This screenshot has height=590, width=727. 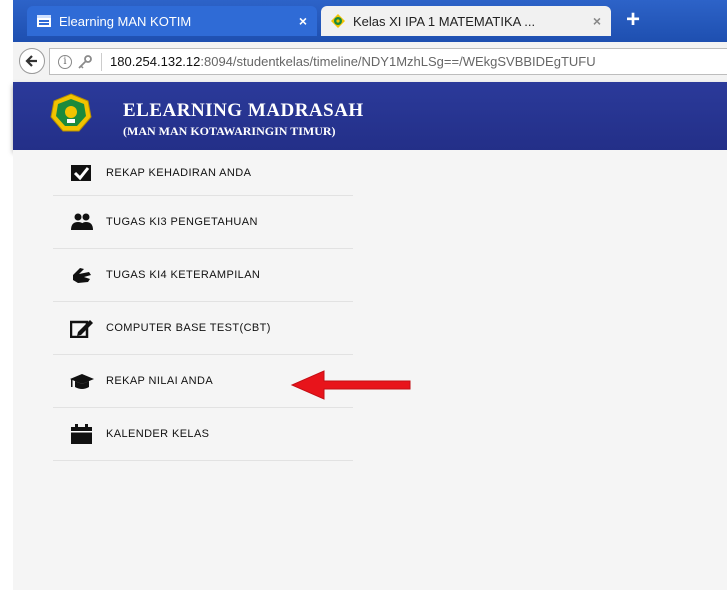 I want to click on checkbox-icon, so click(x=81, y=172).